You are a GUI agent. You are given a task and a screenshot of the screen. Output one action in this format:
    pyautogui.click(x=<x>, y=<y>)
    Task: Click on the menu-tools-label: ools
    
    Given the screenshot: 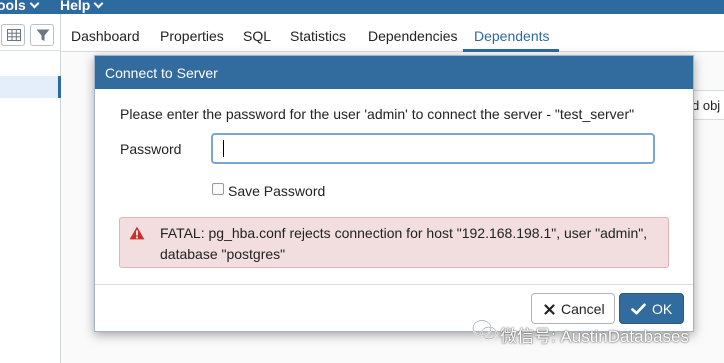 What is the action you would take?
    pyautogui.click(x=13, y=6)
    